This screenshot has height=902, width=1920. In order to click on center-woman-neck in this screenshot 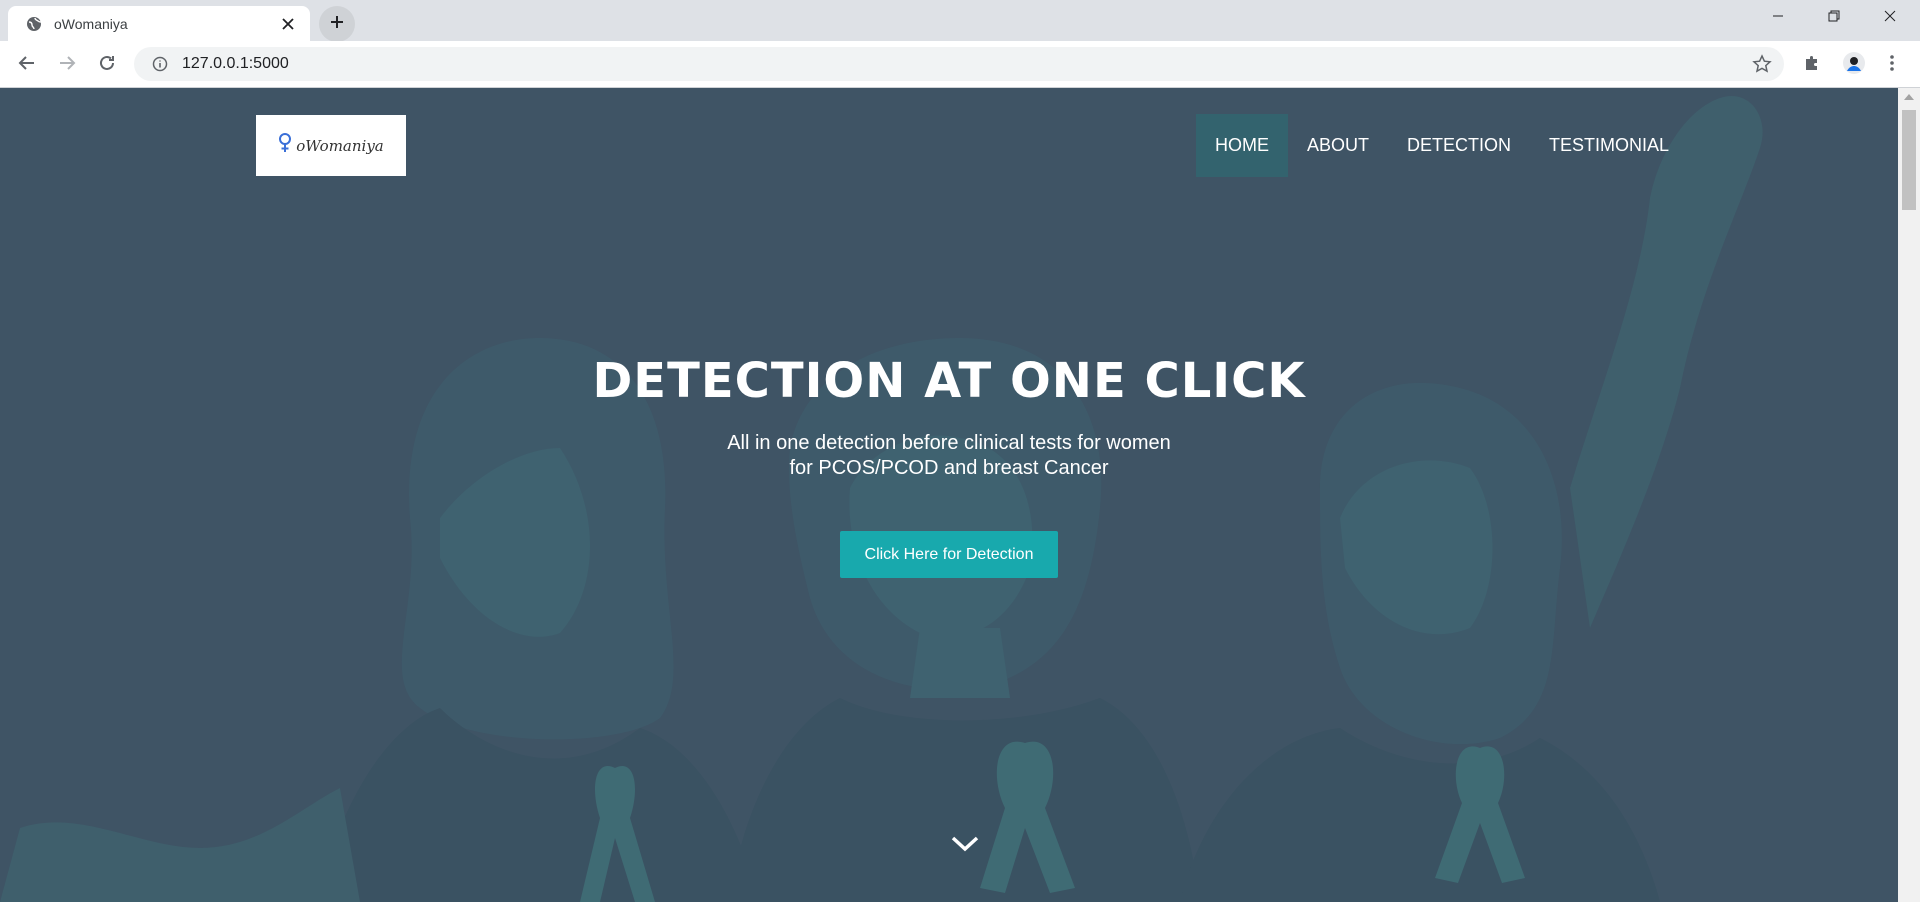, I will do `click(960, 663)`.